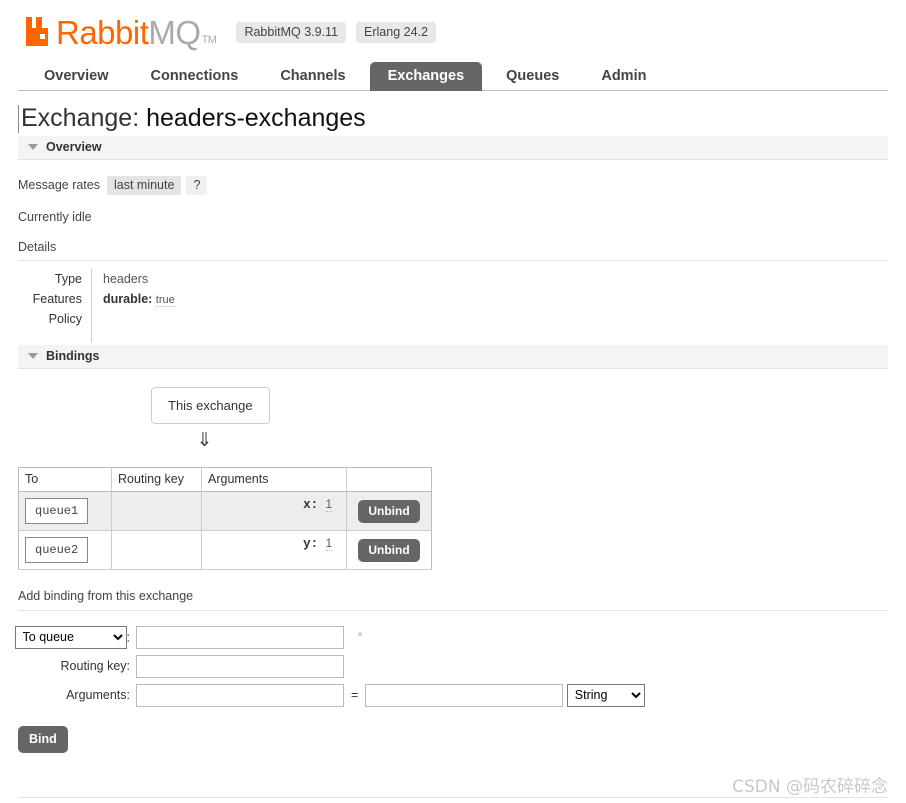 The height and width of the screenshot is (803, 906). I want to click on details-row-features: Features durable: true, so click(87, 298).